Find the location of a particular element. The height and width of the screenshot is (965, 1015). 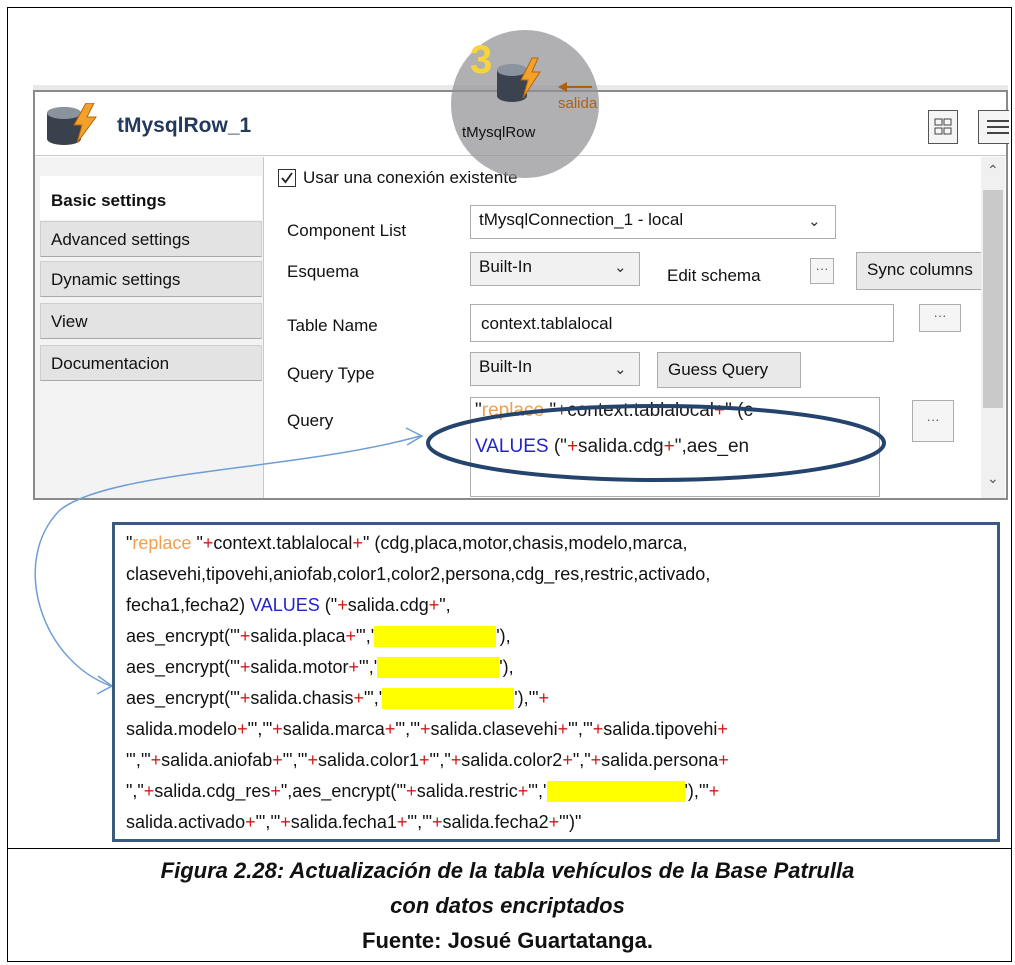

scrollbar-thumb is located at coordinates (993, 299).